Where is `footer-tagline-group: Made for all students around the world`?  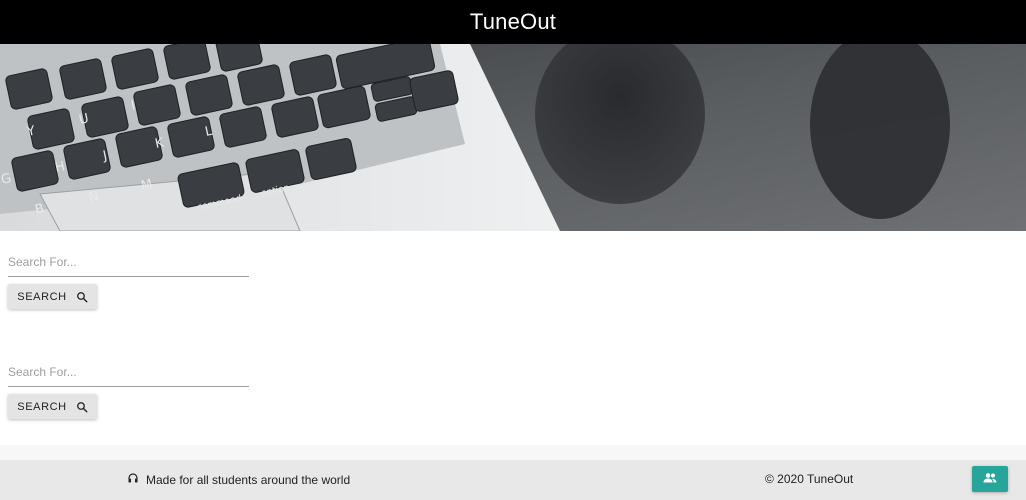
footer-tagline-group: Made for all students around the world is located at coordinates (238, 479).